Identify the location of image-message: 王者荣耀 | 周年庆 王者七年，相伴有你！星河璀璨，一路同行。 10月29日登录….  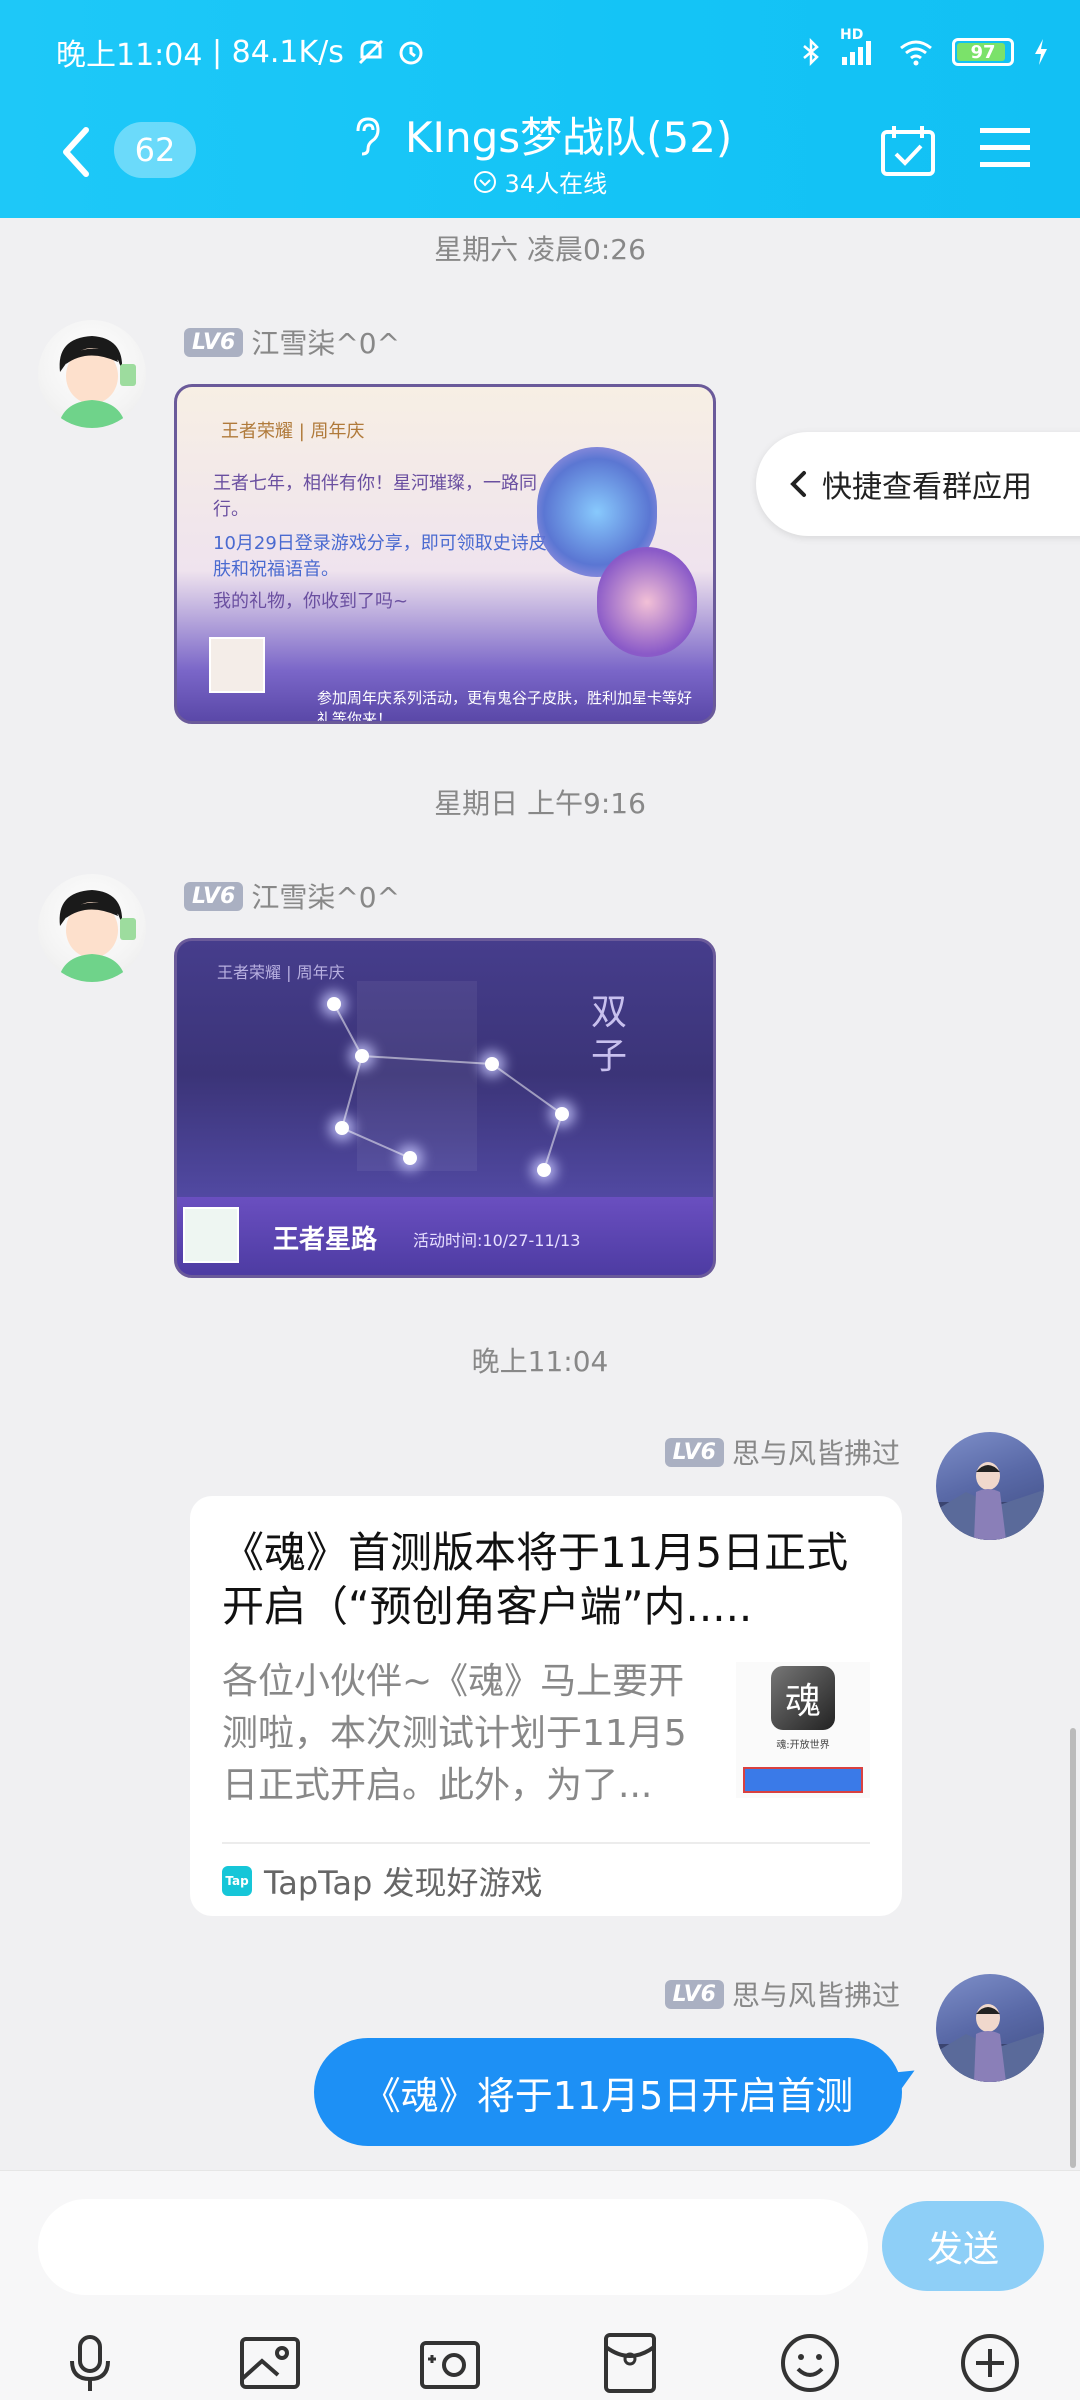
(445, 554).